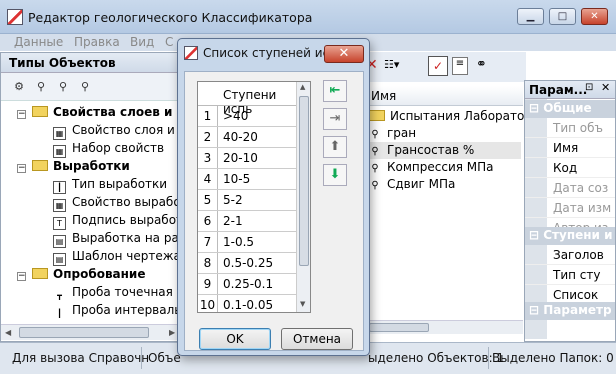 The image size is (616, 374). Describe the element at coordinates (530, 16) in the screenshot. I see `minimize-button: ▁` at that location.